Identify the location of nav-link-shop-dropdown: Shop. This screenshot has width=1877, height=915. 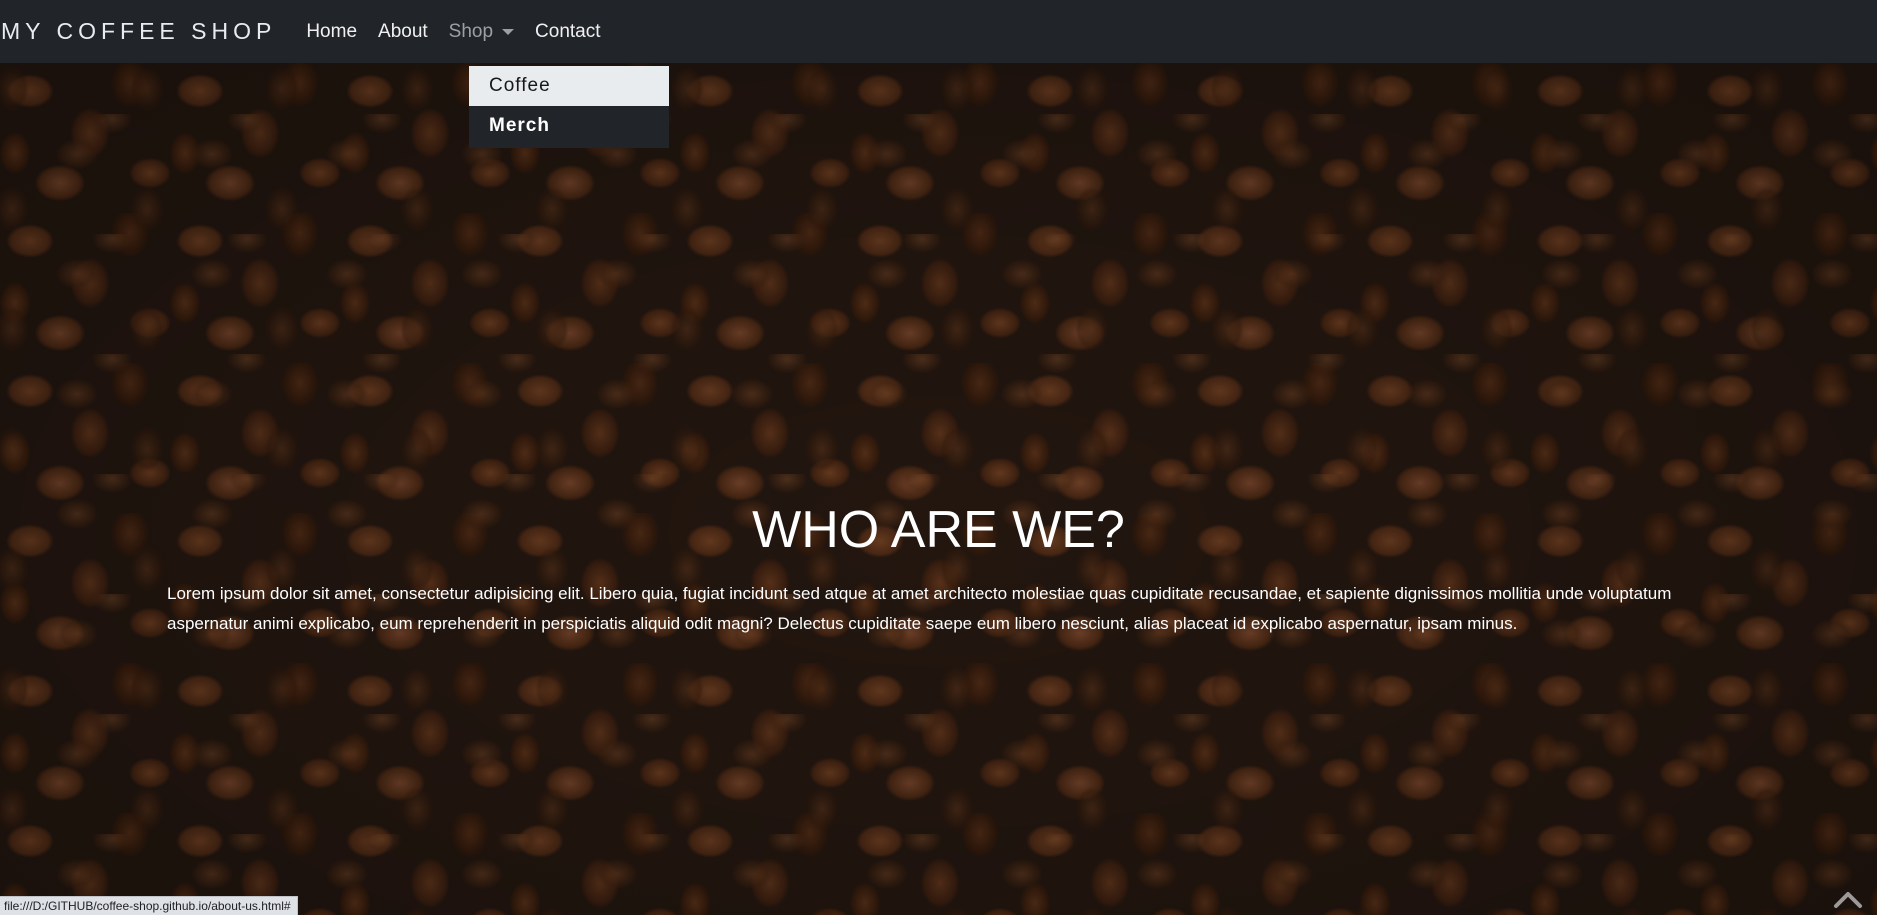
(481, 31).